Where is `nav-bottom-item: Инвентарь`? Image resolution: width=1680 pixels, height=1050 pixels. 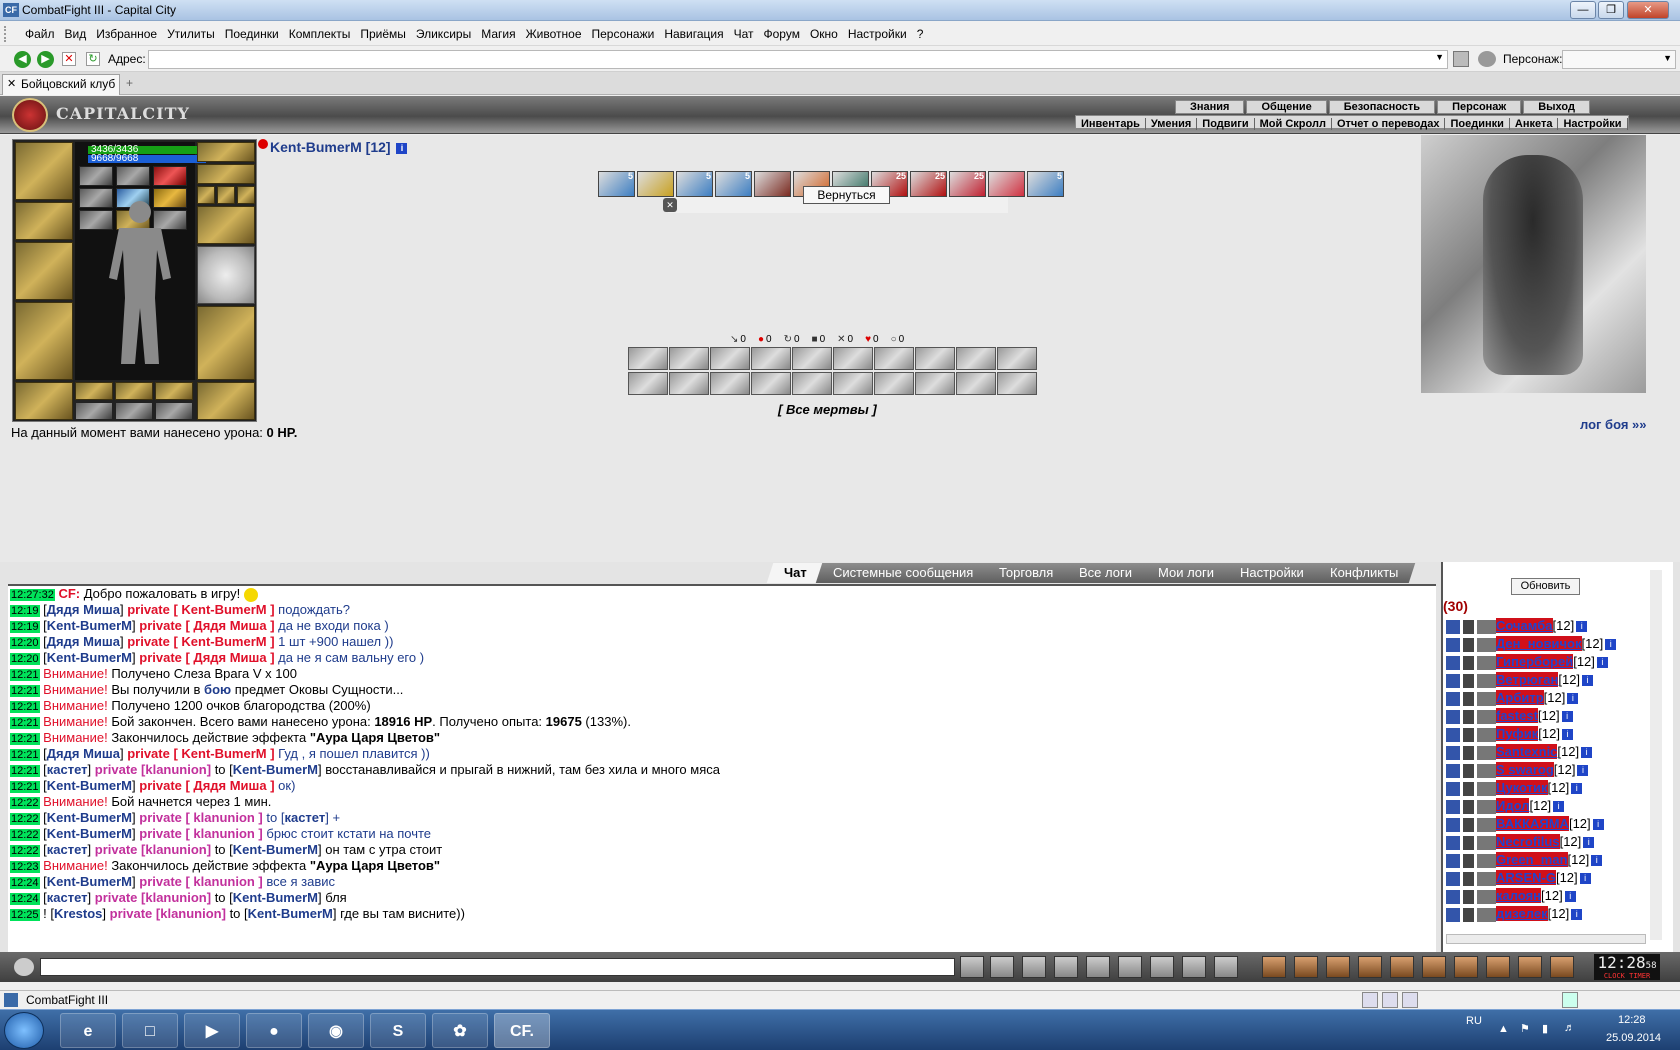
nav-bottom-item: Инвентарь is located at coordinates (1111, 124).